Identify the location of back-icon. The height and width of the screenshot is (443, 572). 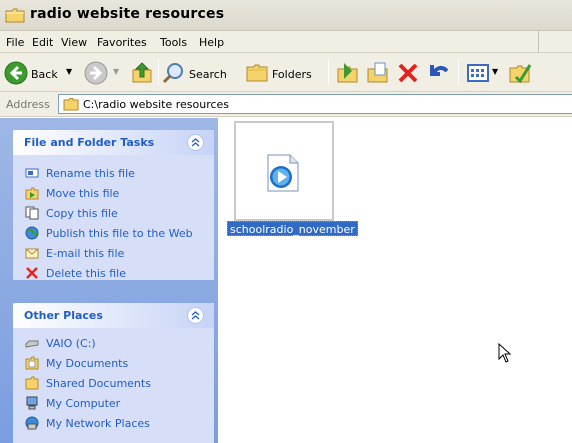
(16, 73).